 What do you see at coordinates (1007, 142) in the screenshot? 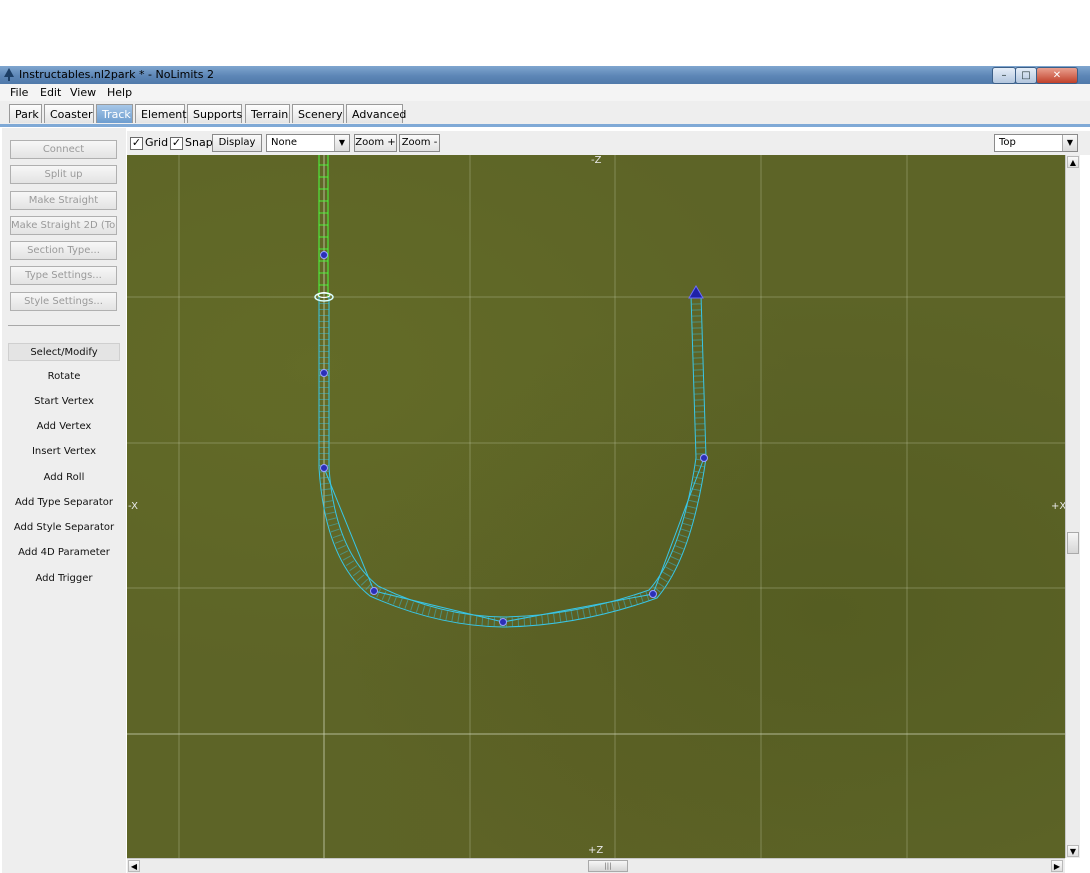
I see `view-direction-value: Top` at bounding box center [1007, 142].